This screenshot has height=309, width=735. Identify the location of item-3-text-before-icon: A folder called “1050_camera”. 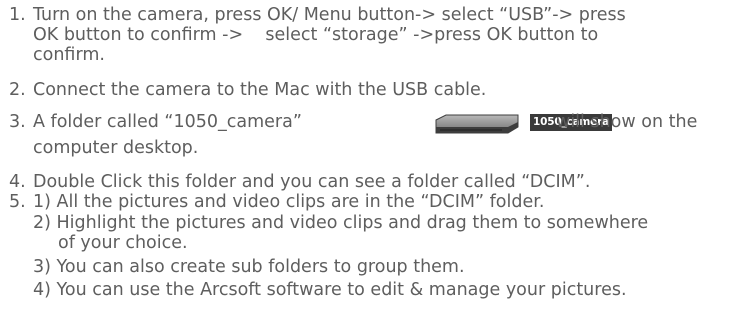
(167, 122).